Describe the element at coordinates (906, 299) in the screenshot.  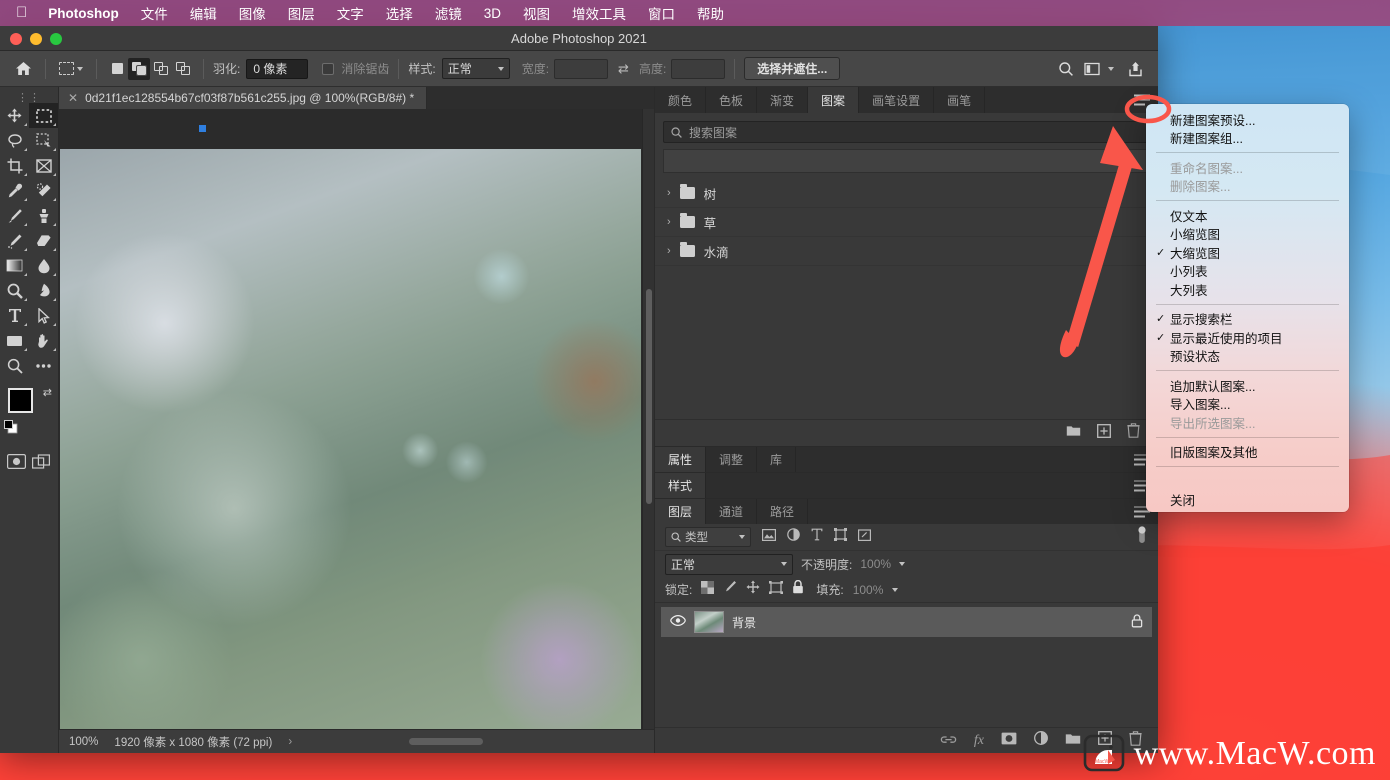
I see `pattern-list: › 树 › 草 › 水滴` at that location.